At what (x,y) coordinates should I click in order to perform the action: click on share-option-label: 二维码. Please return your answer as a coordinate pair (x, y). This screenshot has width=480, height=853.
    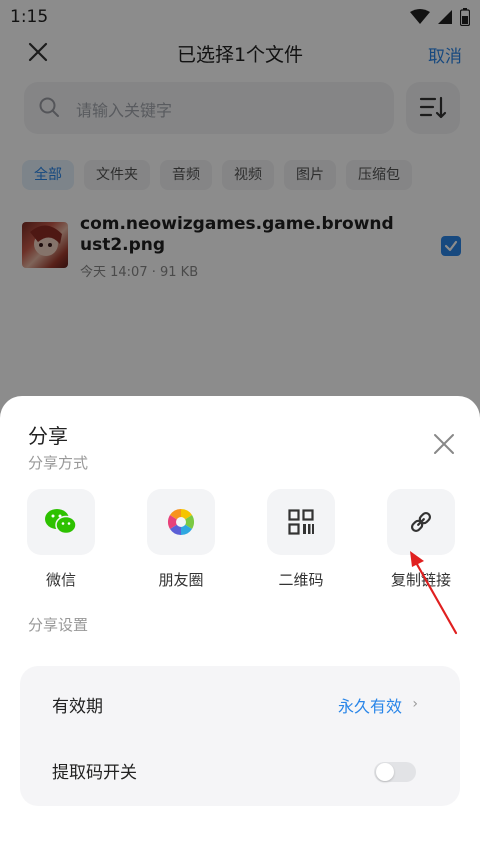
    Looking at the image, I should click on (301, 580).